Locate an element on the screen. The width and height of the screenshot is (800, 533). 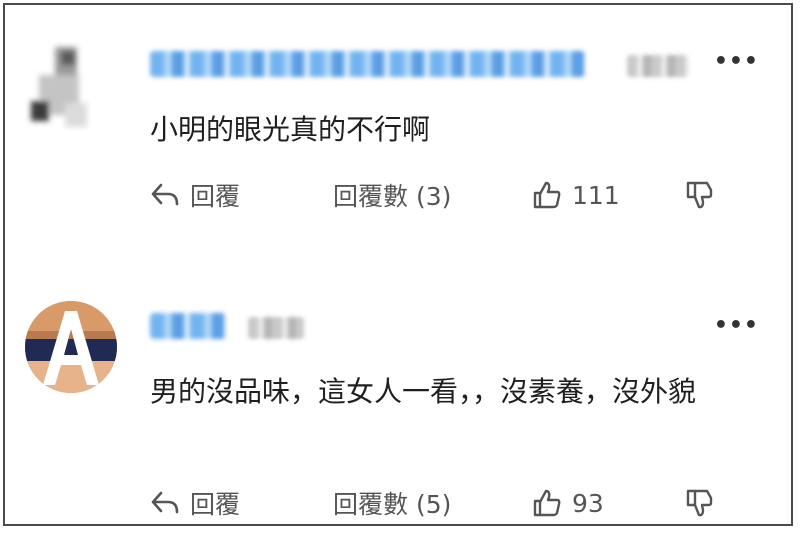
like-button: 111 is located at coordinates (576, 195).